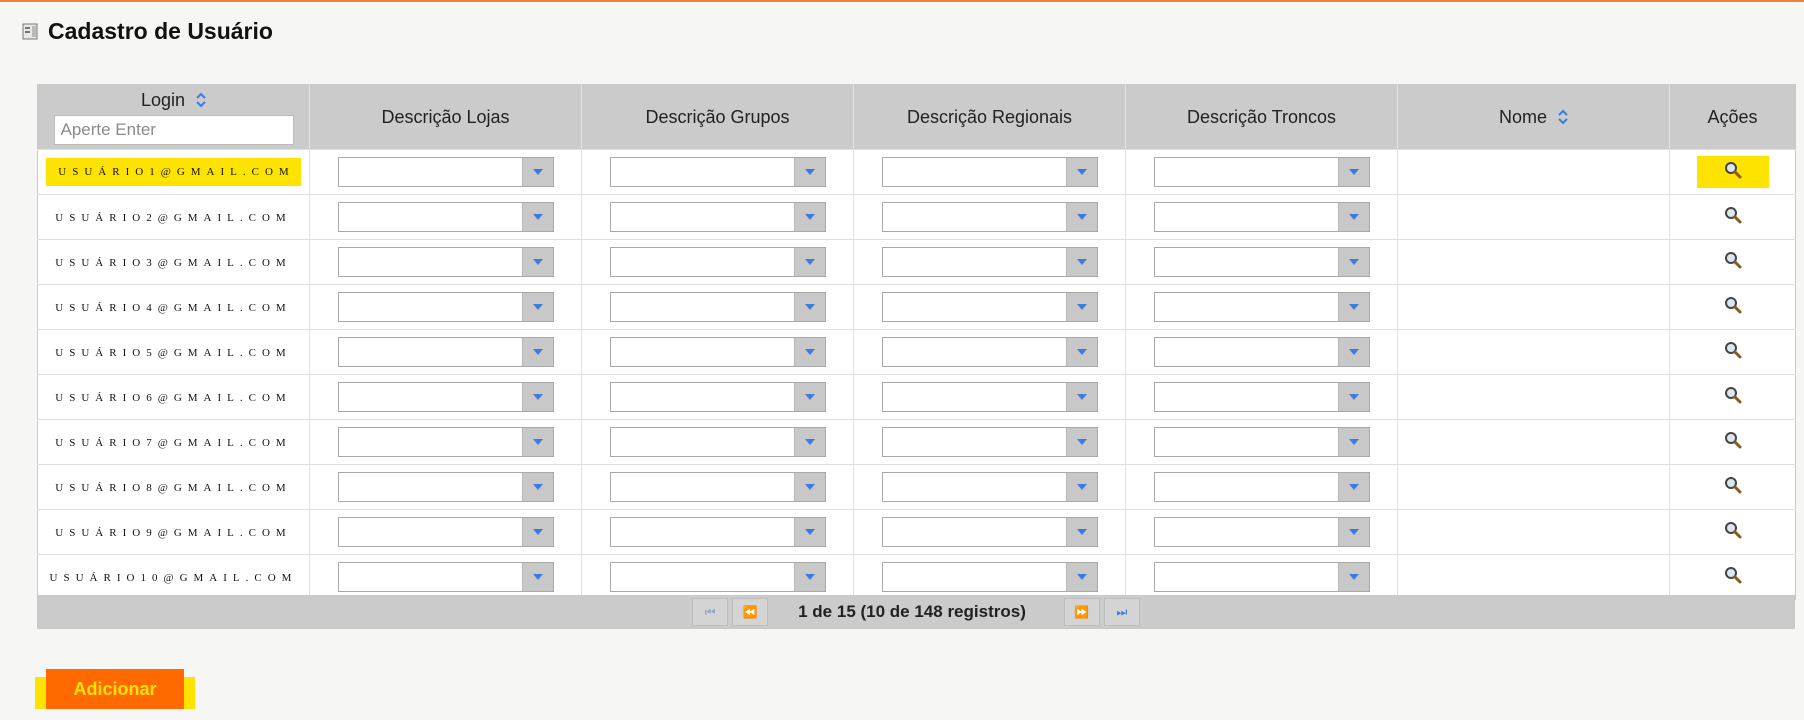 The width and height of the screenshot is (1804, 720). I want to click on login-value: usuário1@gmail.com, so click(173, 172).